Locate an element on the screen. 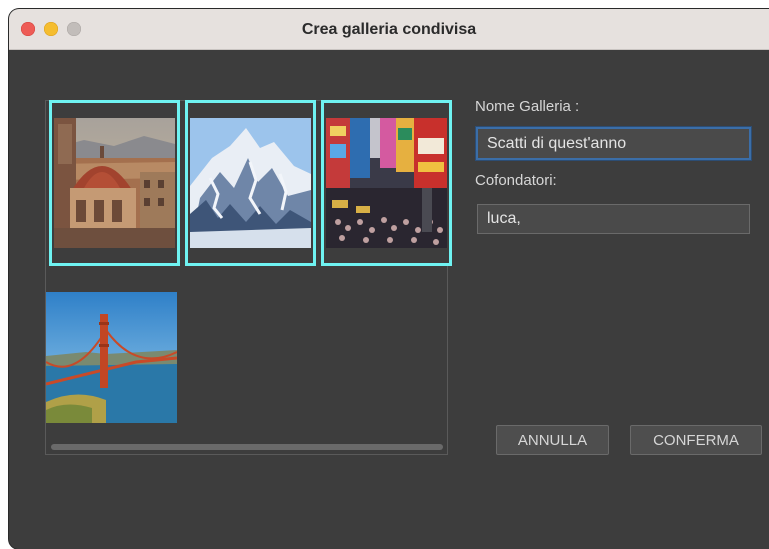  florence-cathedral-image is located at coordinates (114, 183).